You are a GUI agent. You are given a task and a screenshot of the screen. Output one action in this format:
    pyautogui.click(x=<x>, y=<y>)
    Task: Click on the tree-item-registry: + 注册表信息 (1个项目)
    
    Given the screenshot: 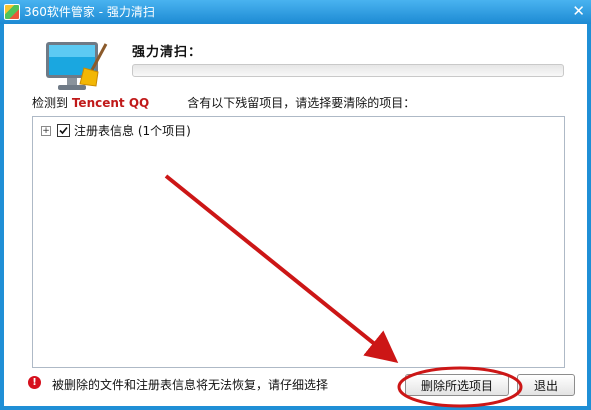 What is the action you would take?
    pyautogui.click(x=116, y=130)
    